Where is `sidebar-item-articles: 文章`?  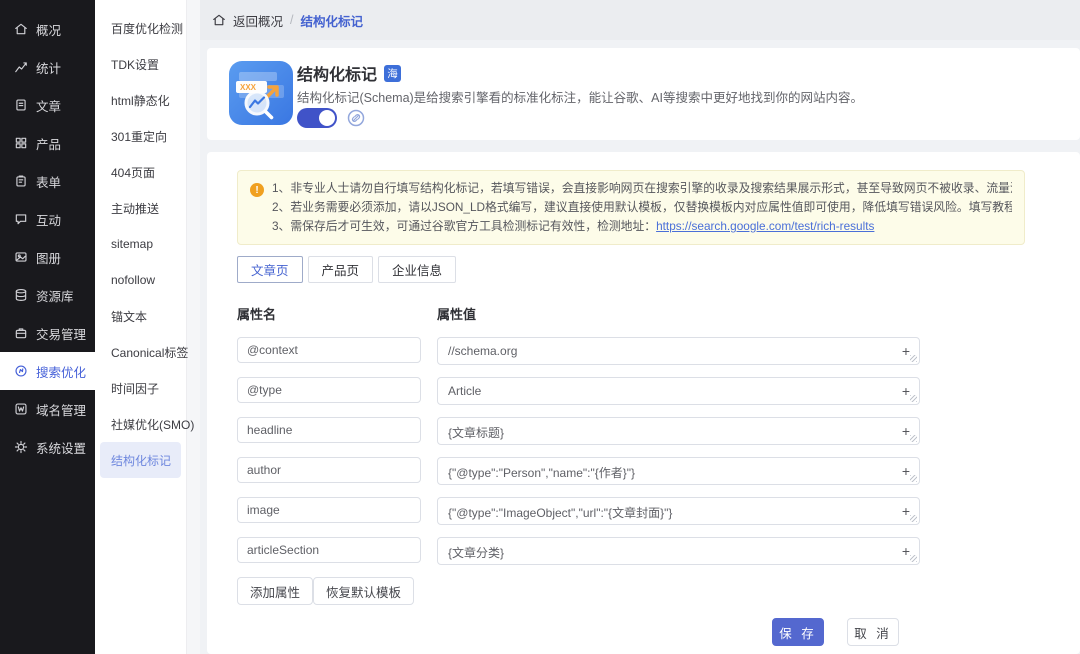 sidebar-item-articles: 文章 is located at coordinates (47, 105).